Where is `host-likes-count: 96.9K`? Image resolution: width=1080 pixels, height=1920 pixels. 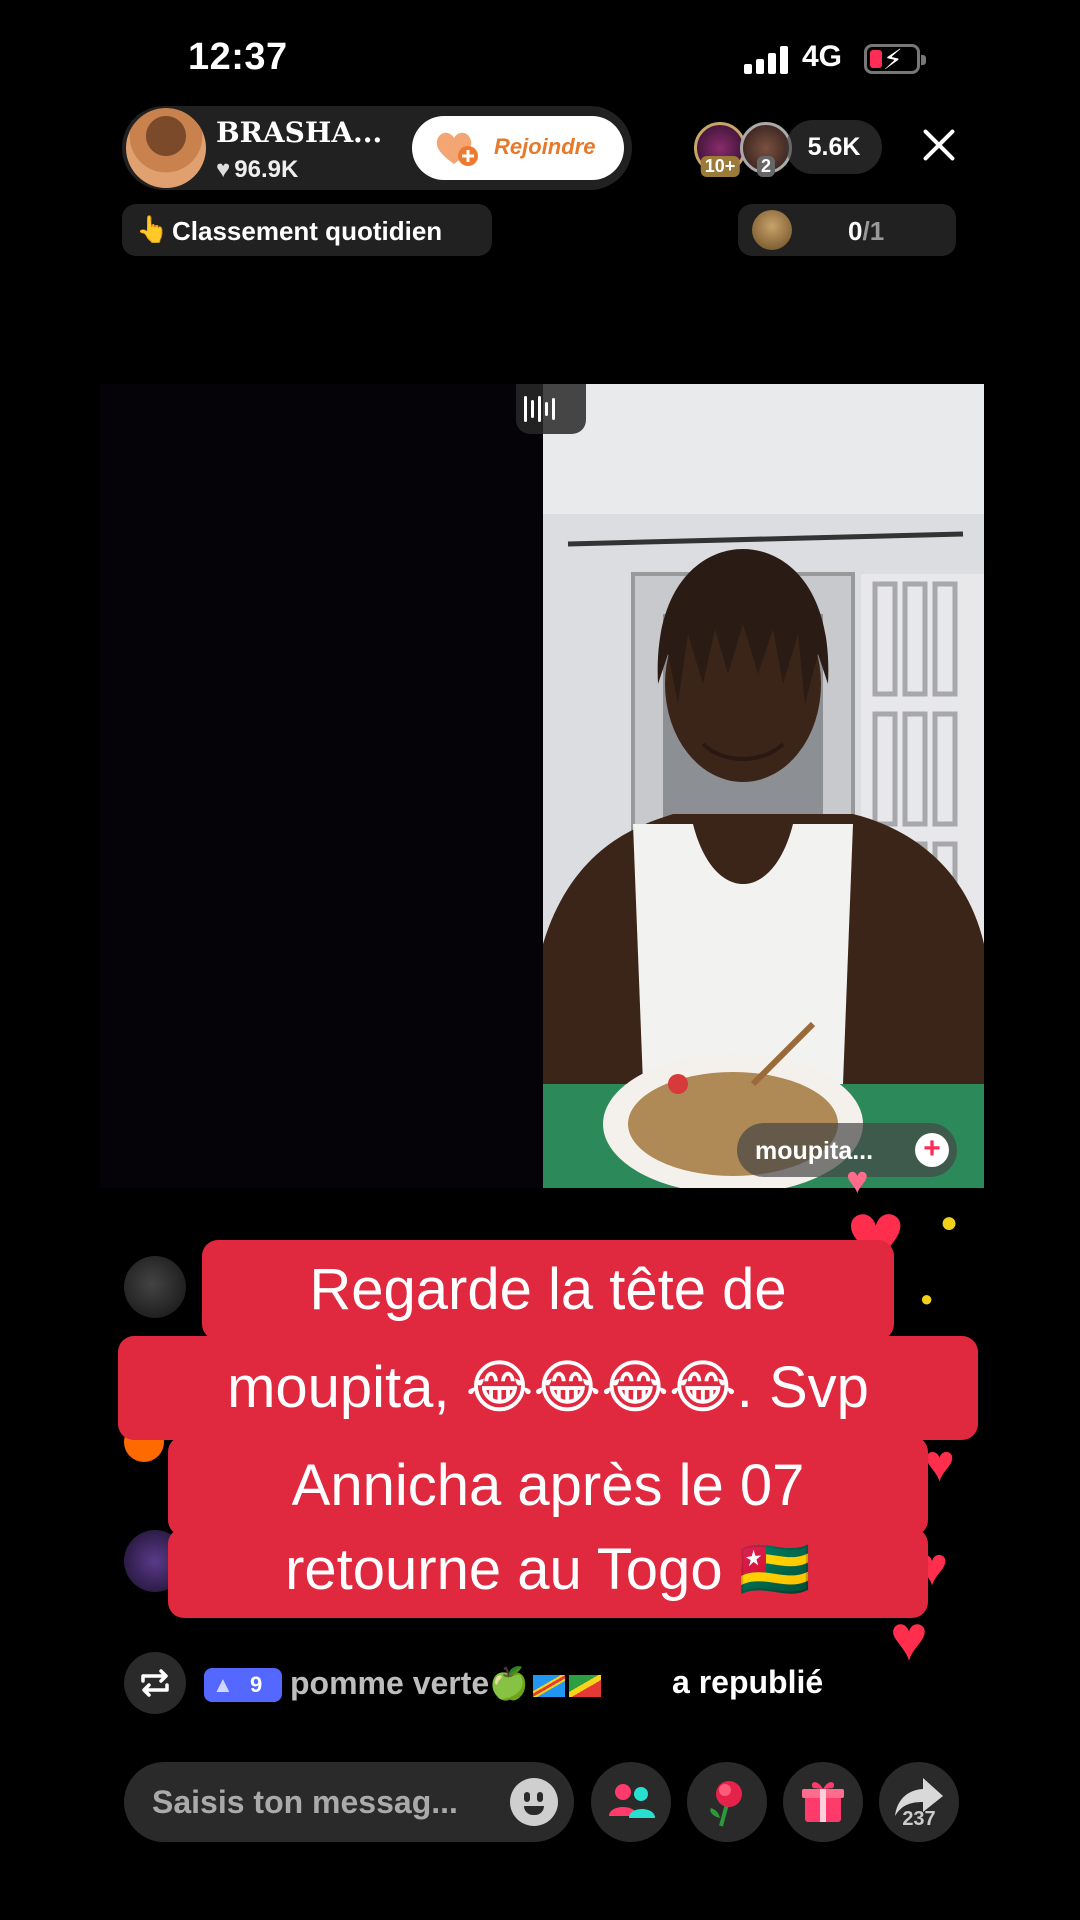 host-likes-count: 96.9K is located at coordinates (266, 169).